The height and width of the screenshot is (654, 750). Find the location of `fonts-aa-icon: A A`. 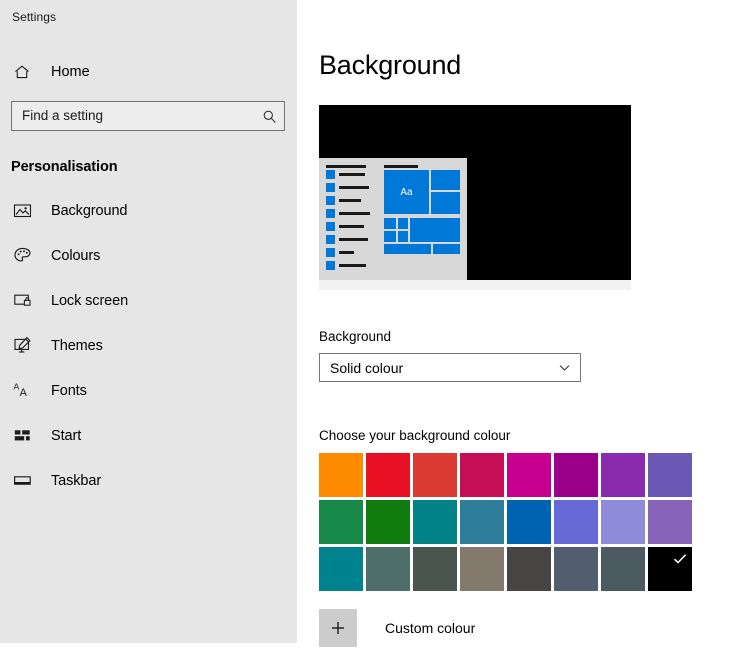

fonts-aa-icon: A A is located at coordinates (22, 390).